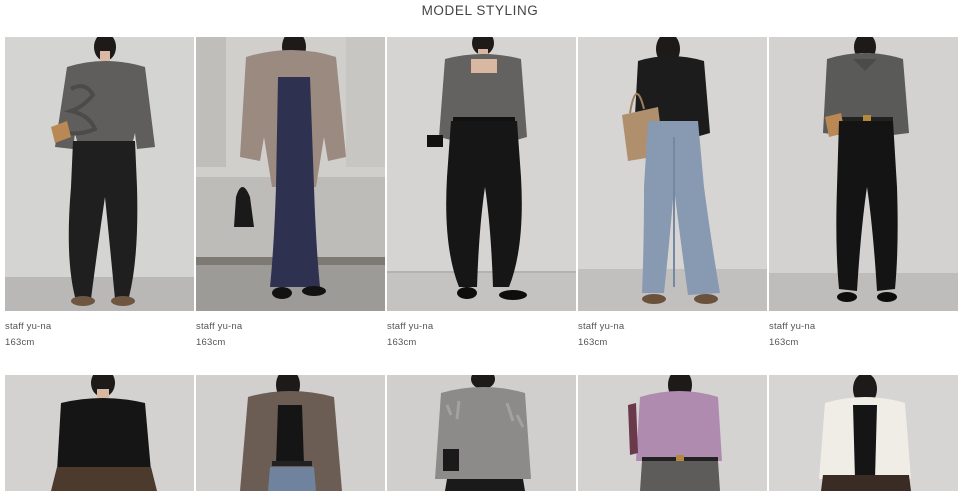 The image size is (960, 491). What do you see at coordinates (480, 10) in the screenshot?
I see `page-title: MODEL STYLING` at bounding box center [480, 10].